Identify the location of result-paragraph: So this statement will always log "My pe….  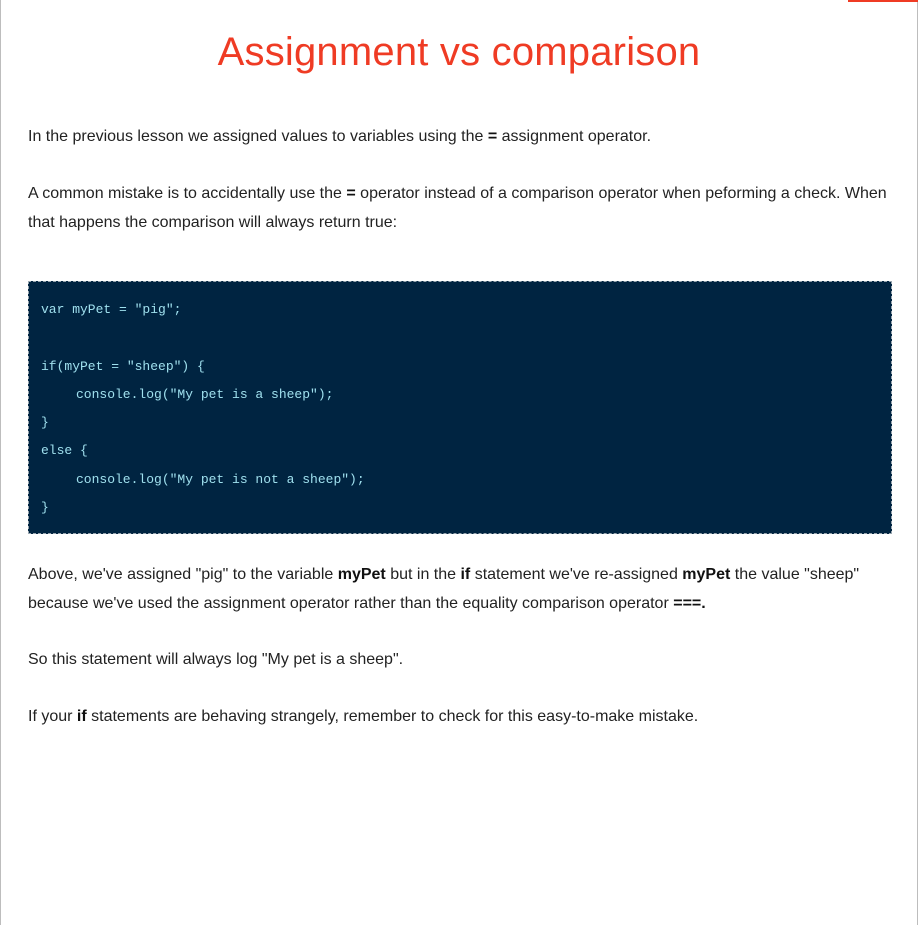
(216, 659).